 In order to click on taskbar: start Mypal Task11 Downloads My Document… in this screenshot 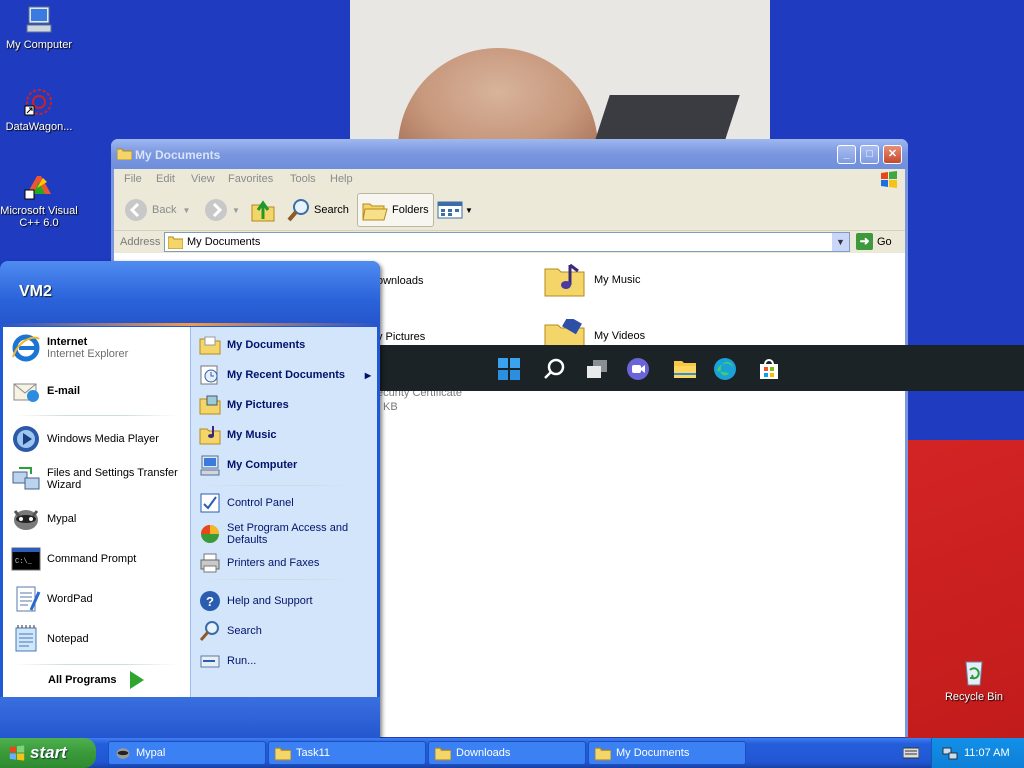, I will do `click(512, 753)`.